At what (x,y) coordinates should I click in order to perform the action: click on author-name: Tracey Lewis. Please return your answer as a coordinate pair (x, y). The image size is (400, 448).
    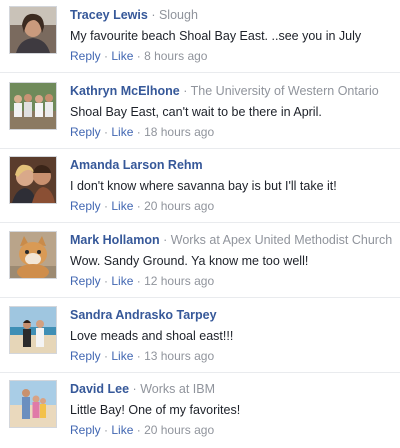
    Looking at the image, I should click on (109, 15).